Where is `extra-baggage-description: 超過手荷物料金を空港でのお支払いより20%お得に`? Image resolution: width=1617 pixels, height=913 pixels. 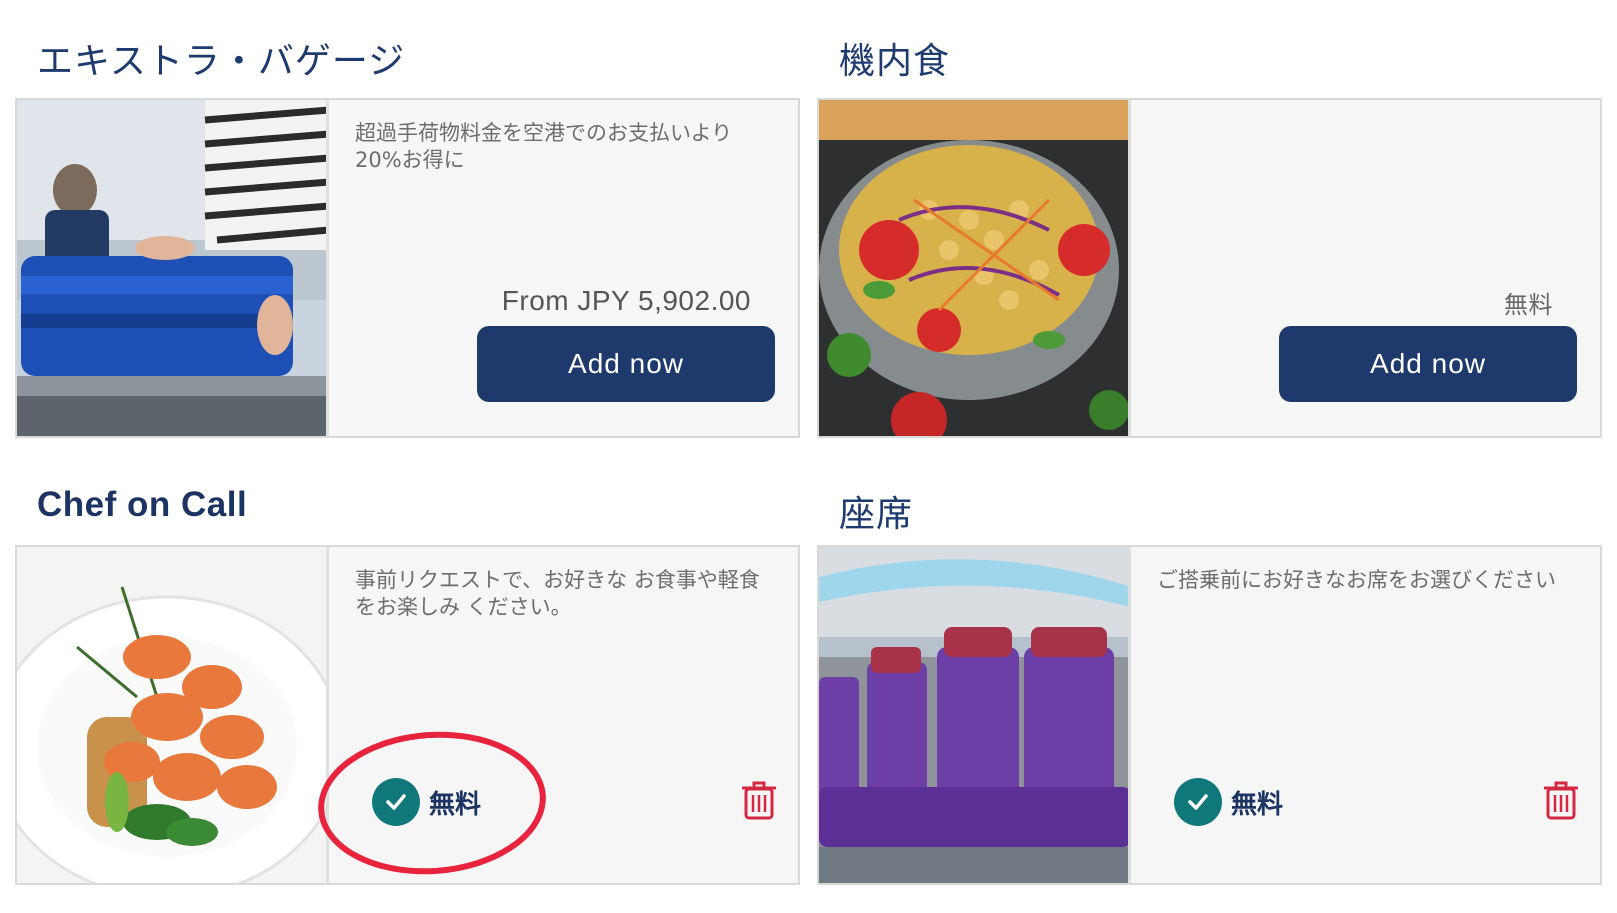 extra-baggage-description: 超過手荷物料金を空港でのお支払いより20%お得に is located at coordinates (544, 146).